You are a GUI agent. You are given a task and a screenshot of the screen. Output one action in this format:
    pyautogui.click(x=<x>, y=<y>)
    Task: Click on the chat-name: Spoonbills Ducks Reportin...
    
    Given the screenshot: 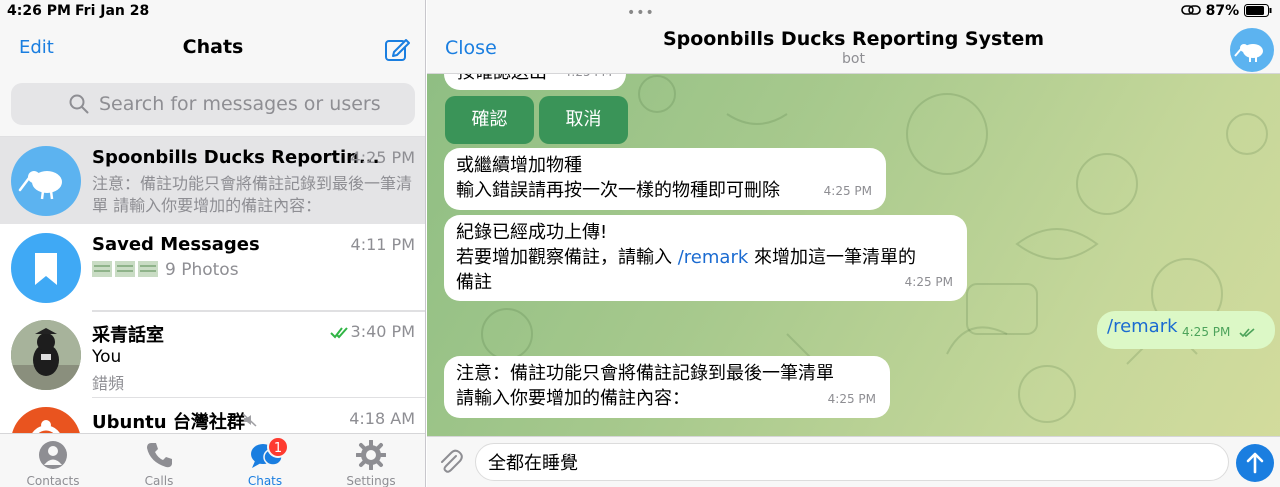 What is the action you would take?
    pyautogui.click(x=236, y=157)
    